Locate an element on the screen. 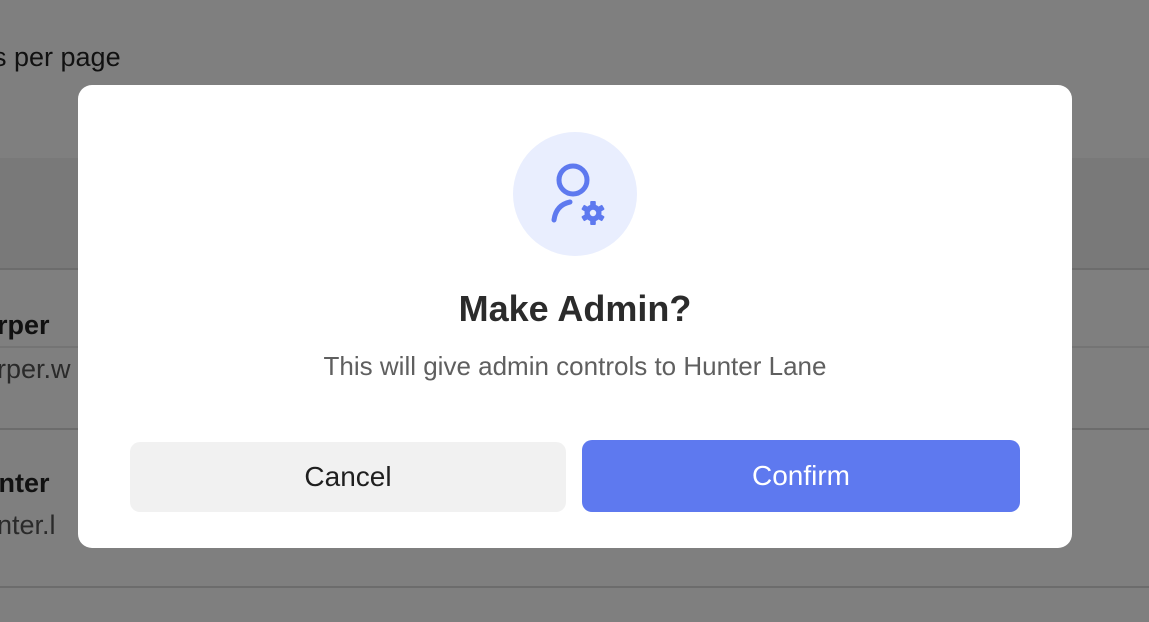 This screenshot has height=622, width=1149. dialog-icon-badge is located at coordinates (575, 194).